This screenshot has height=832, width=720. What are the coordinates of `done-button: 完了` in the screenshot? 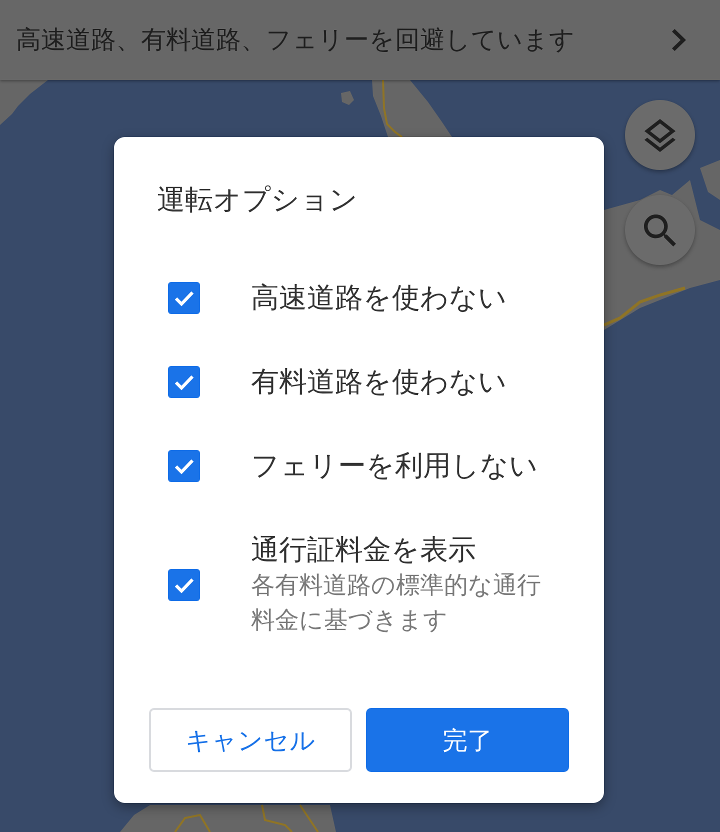 It's located at (467, 740).